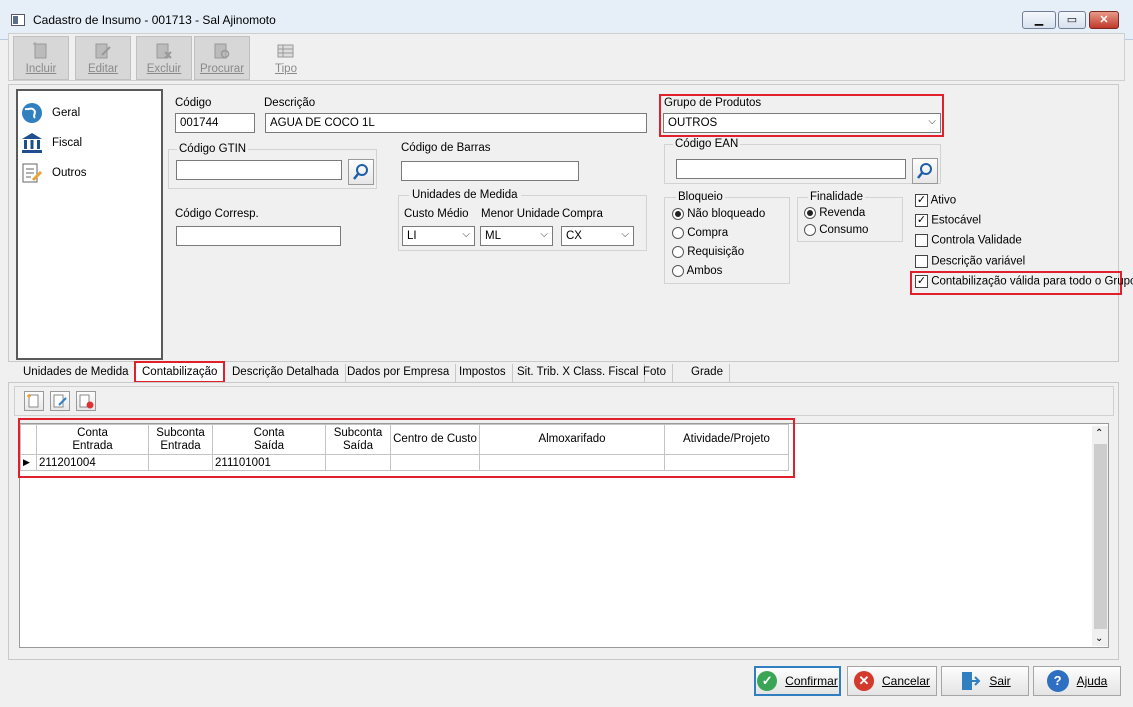 This screenshot has width=1133, height=707. I want to click on grid-edit-button, so click(60, 401).